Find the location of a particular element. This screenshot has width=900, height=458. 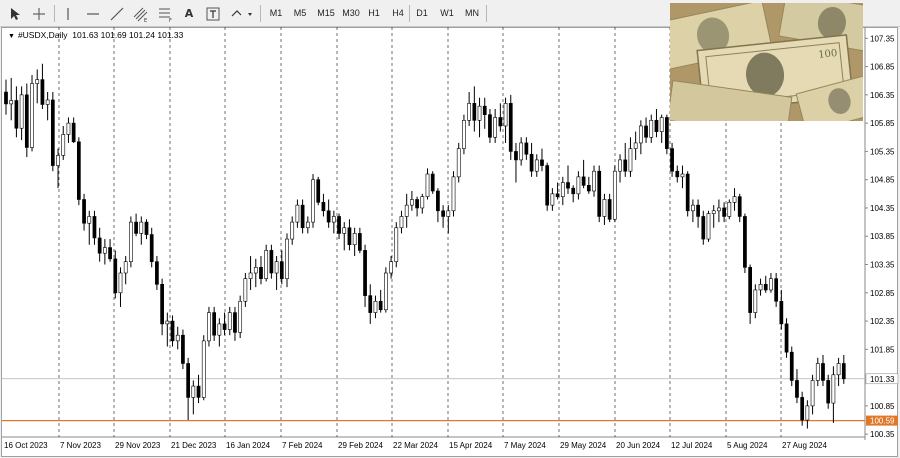

x-tick-label: 7 May 2024 is located at coordinates (525, 445).